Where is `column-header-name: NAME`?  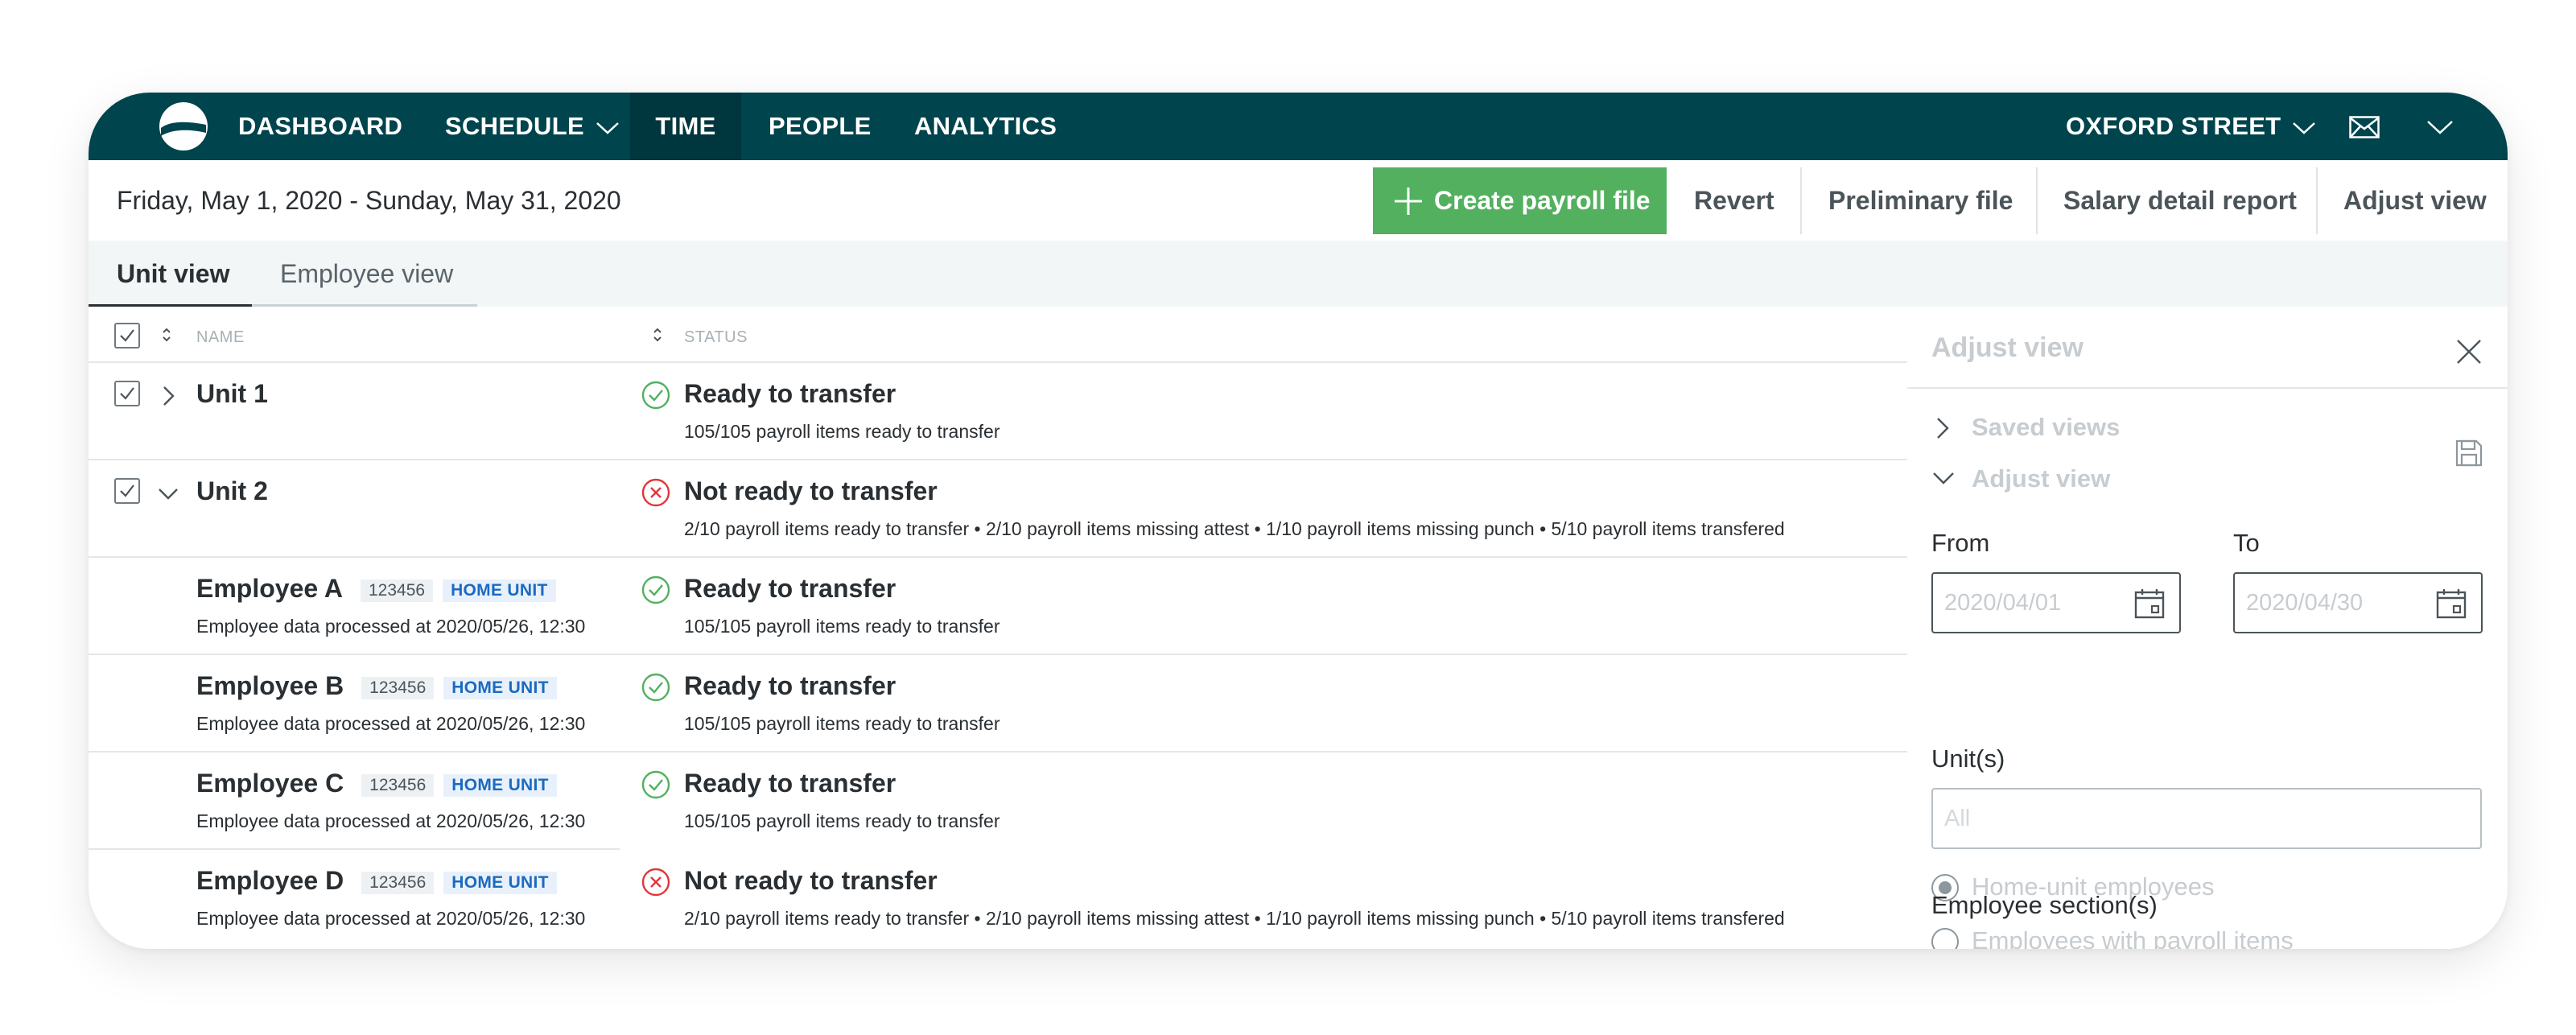 column-header-name: NAME is located at coordinates (220, 337).